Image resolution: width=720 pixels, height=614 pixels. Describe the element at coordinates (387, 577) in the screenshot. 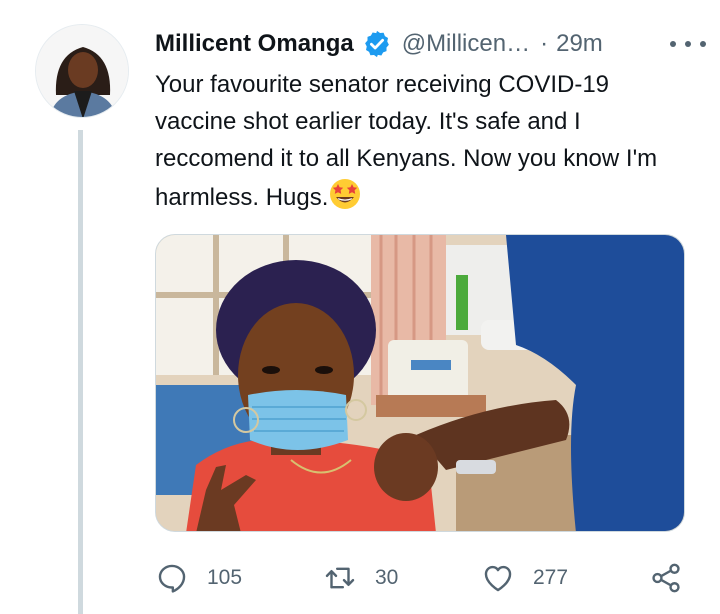

I see `retweet-count: 30` at that location.